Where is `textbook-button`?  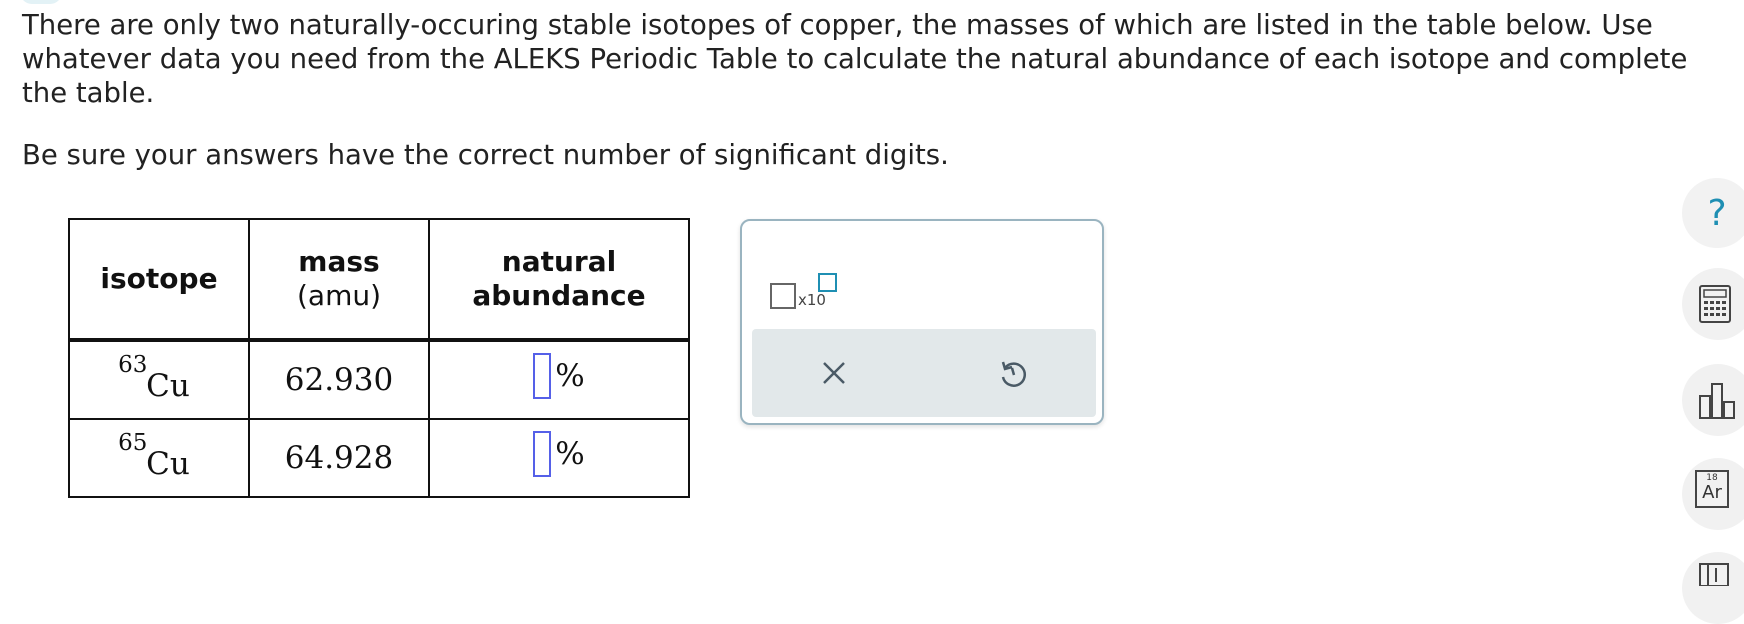
textbook-button is located at coordinates (1713, 588).